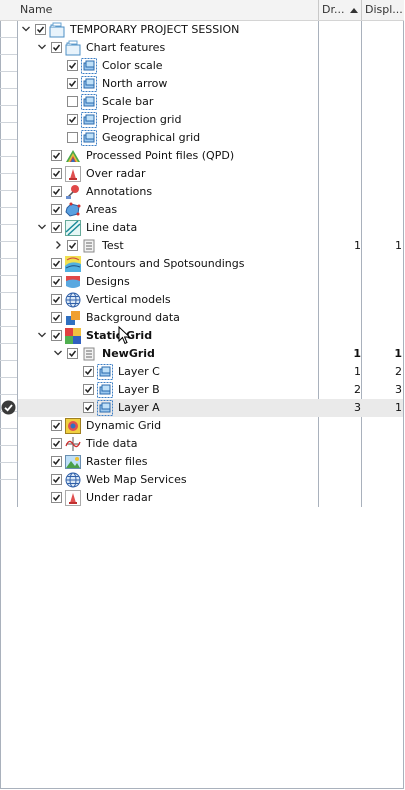 The image size is (405, 790). Describe the element at coordinates (210, 282) in the screenshot. I see `tree-row-designs: Designs` at that location.